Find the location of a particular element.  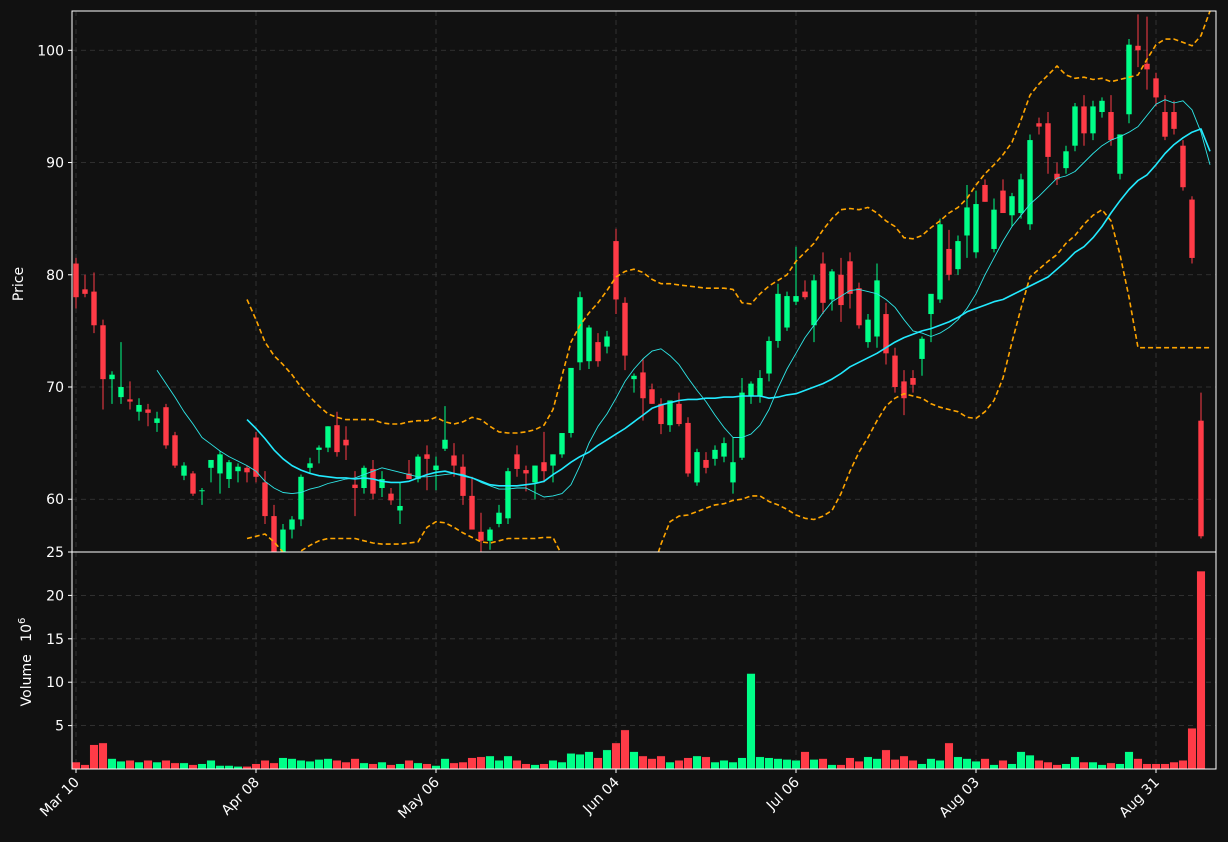

volume-unit-exponent: 6 is located at coordinates (22, 621).